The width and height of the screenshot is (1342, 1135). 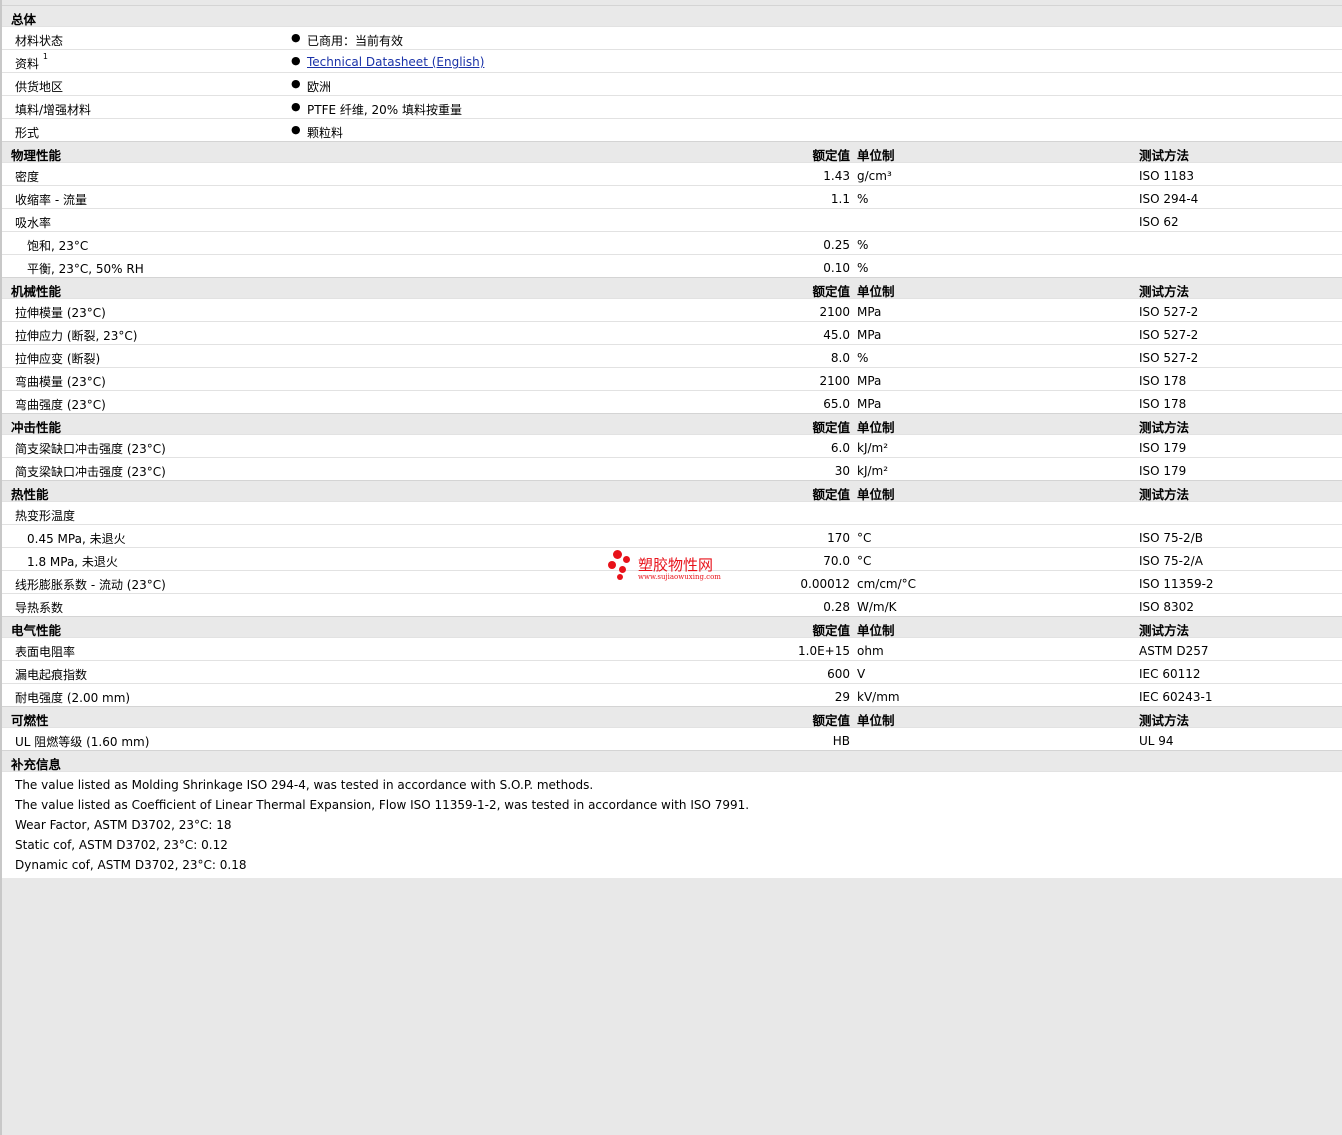 What do you see at coordinates (73, 698) in the screenshot?
I see `property-label: 耐电强度 (2.00 mm)` at bounding box center [73, 698].